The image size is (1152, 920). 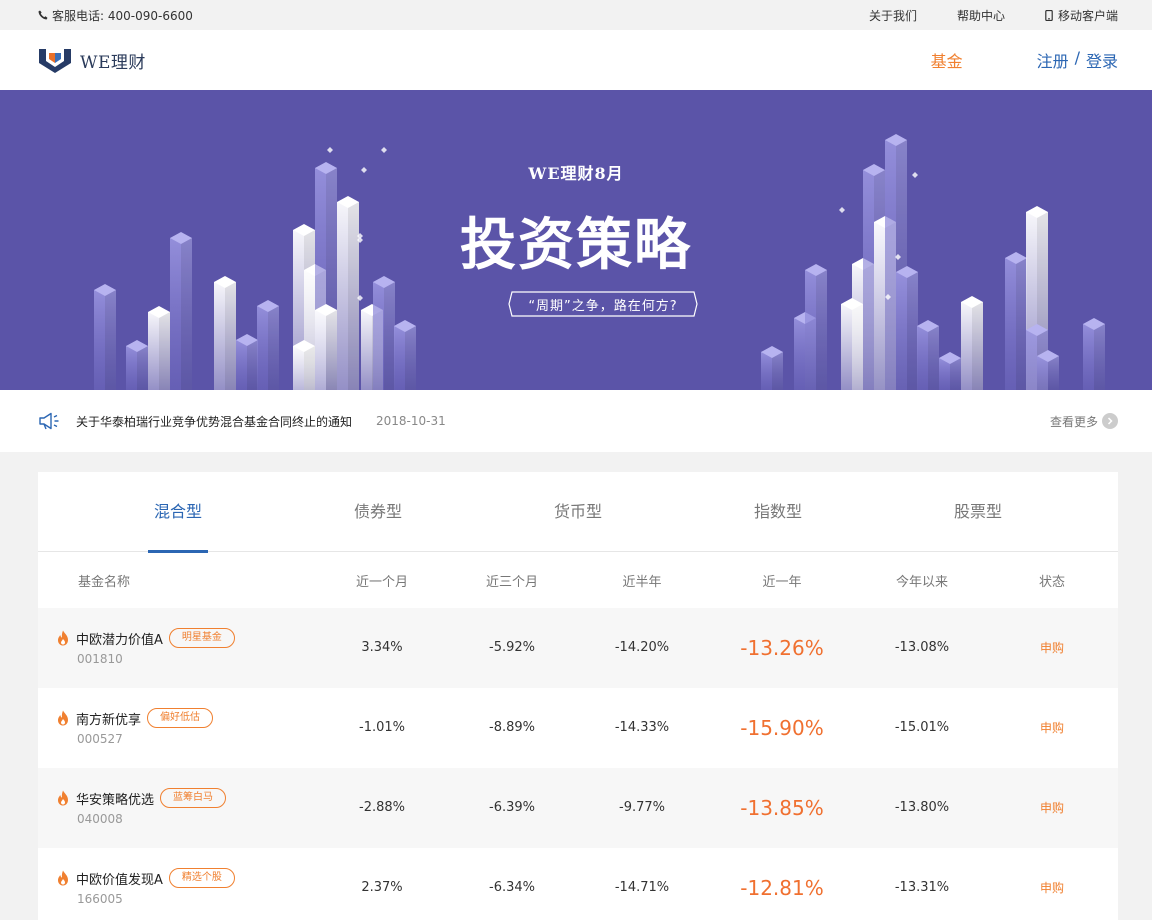 What do you see at coordinates (119, 638) in the screenshot?
I see `fund-name: 中欧潜力价值A` at bounding box center [119, 638].